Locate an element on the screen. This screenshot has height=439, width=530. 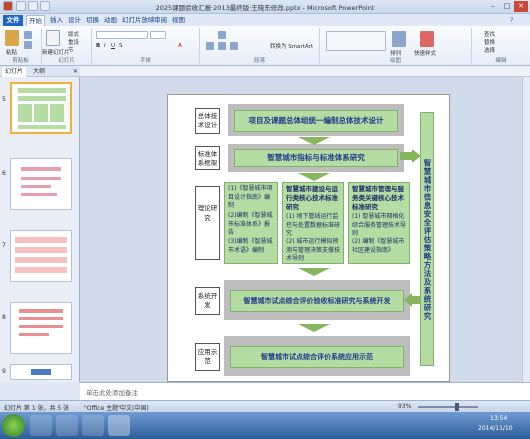
help-icon: ? is located at coordinates (511, 20).